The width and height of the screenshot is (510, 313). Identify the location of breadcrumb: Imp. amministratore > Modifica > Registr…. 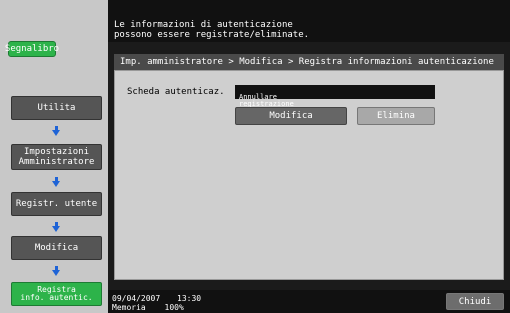
(309, 62).